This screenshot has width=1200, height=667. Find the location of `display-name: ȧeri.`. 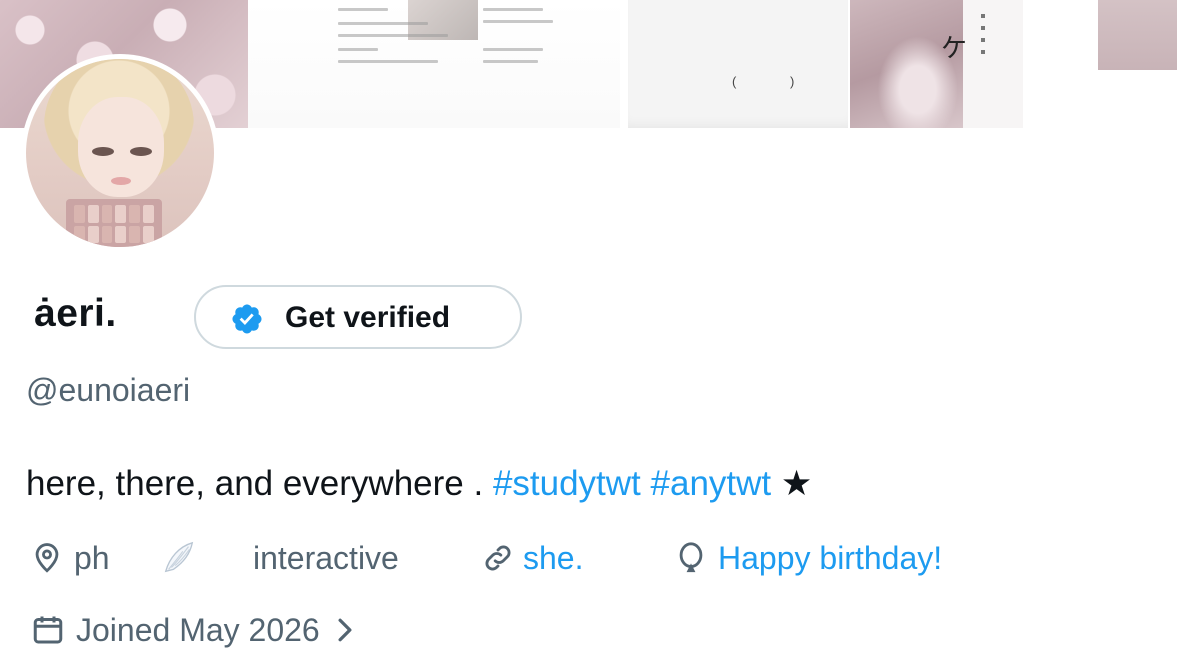

display-name: ȧeri. is located at coordinates (75, 313).